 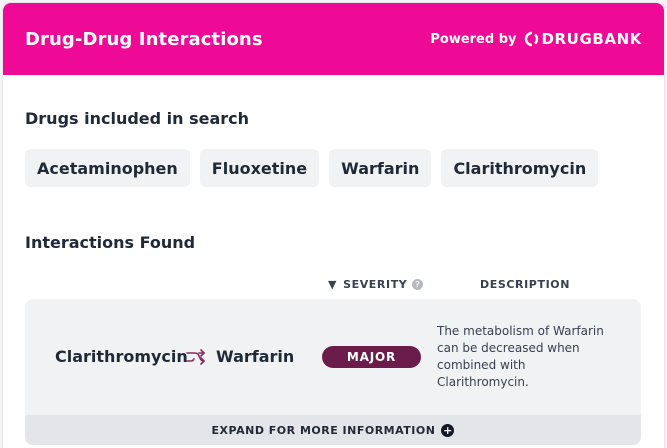 I want to click on expand-more-info-button: EXPAND FOR MORE INFORMATION +, so click(x=333, y=430).